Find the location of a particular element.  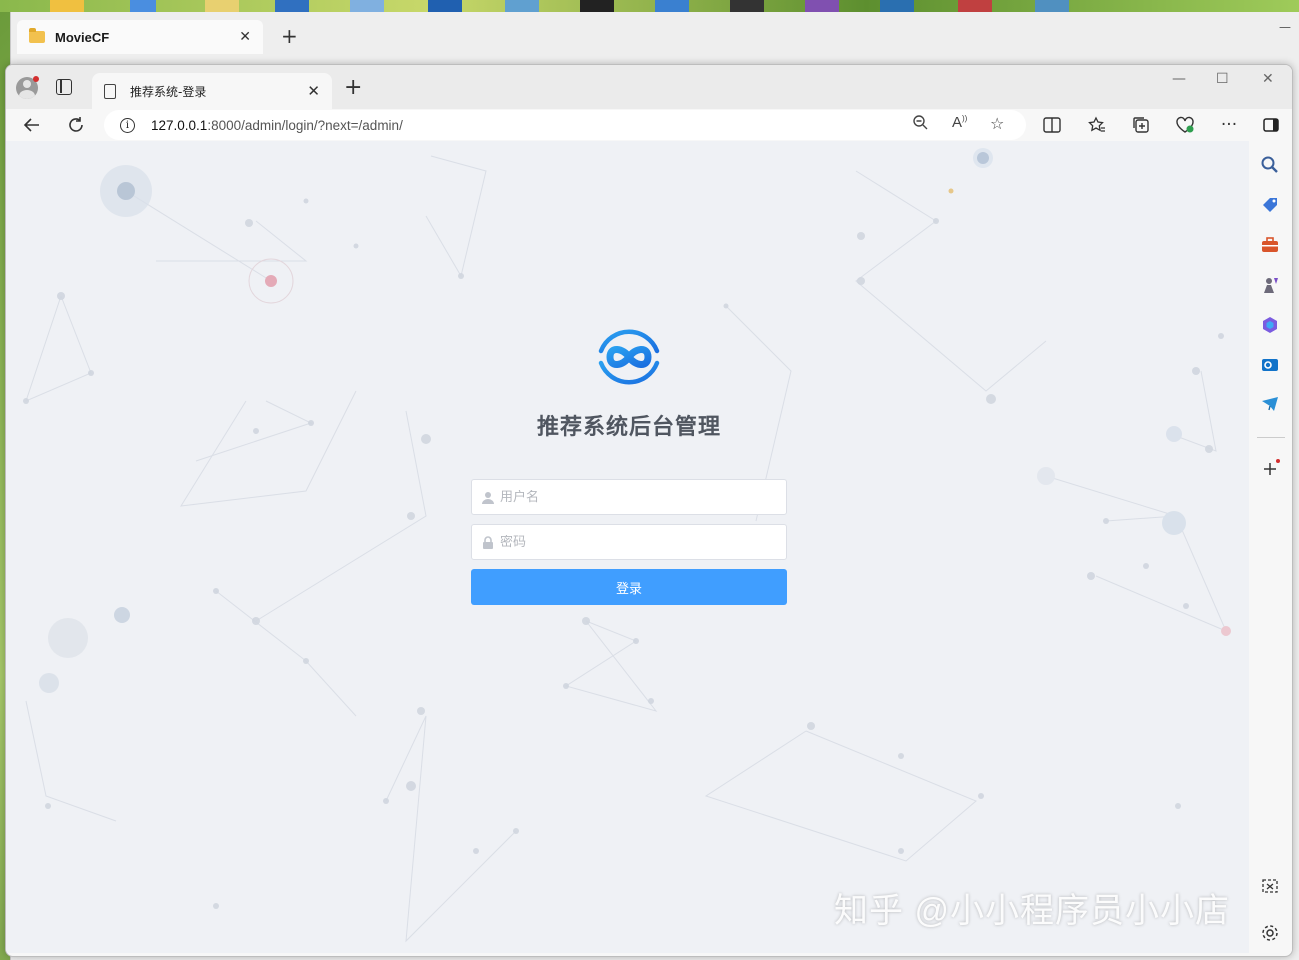

favorite-star-icon: ☆ is located at coordinates (997, 123).